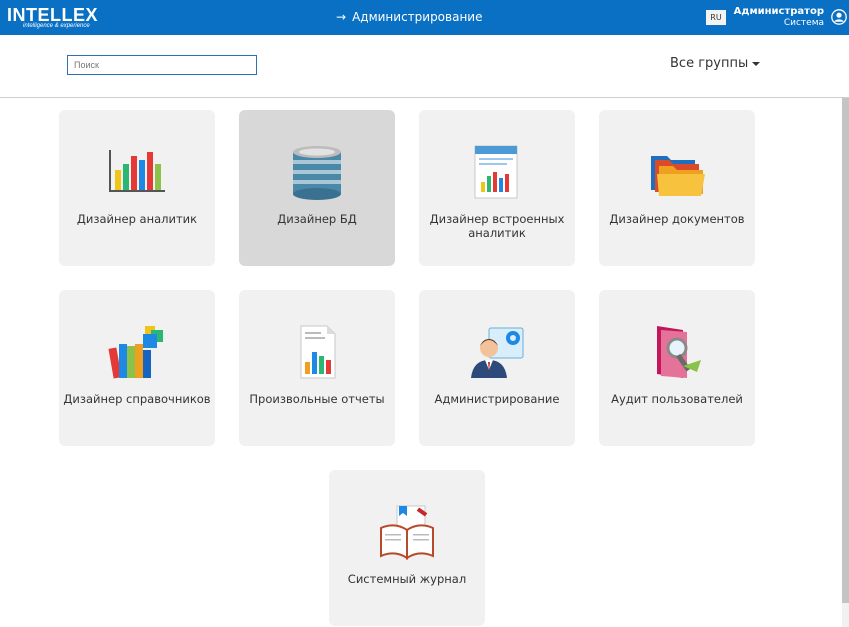 The width and height of the screenshot is (849, 627). I want to click on language-switch: RU, so click(716, 17).